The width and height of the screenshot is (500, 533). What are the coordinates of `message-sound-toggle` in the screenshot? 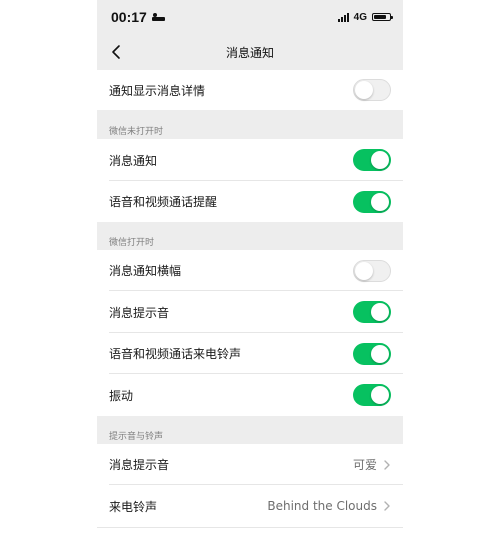 It's located at (372, 312).